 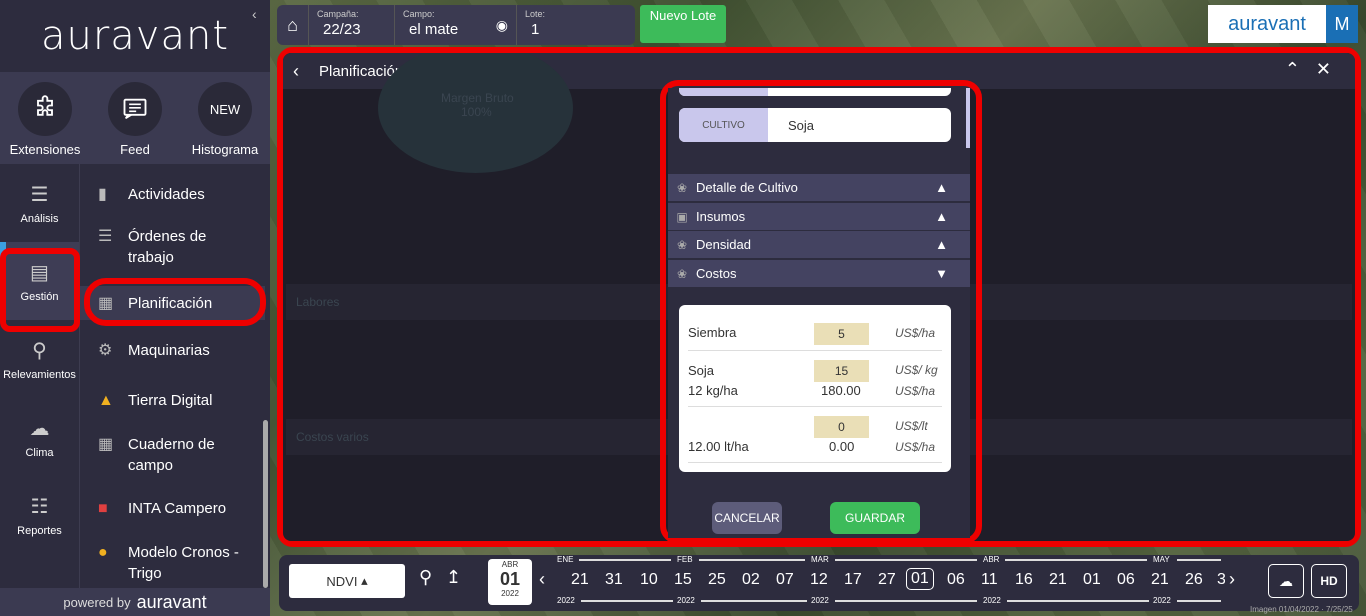 I want to click on costos-varios-label: Costos varios, so click(x=332, y=437).